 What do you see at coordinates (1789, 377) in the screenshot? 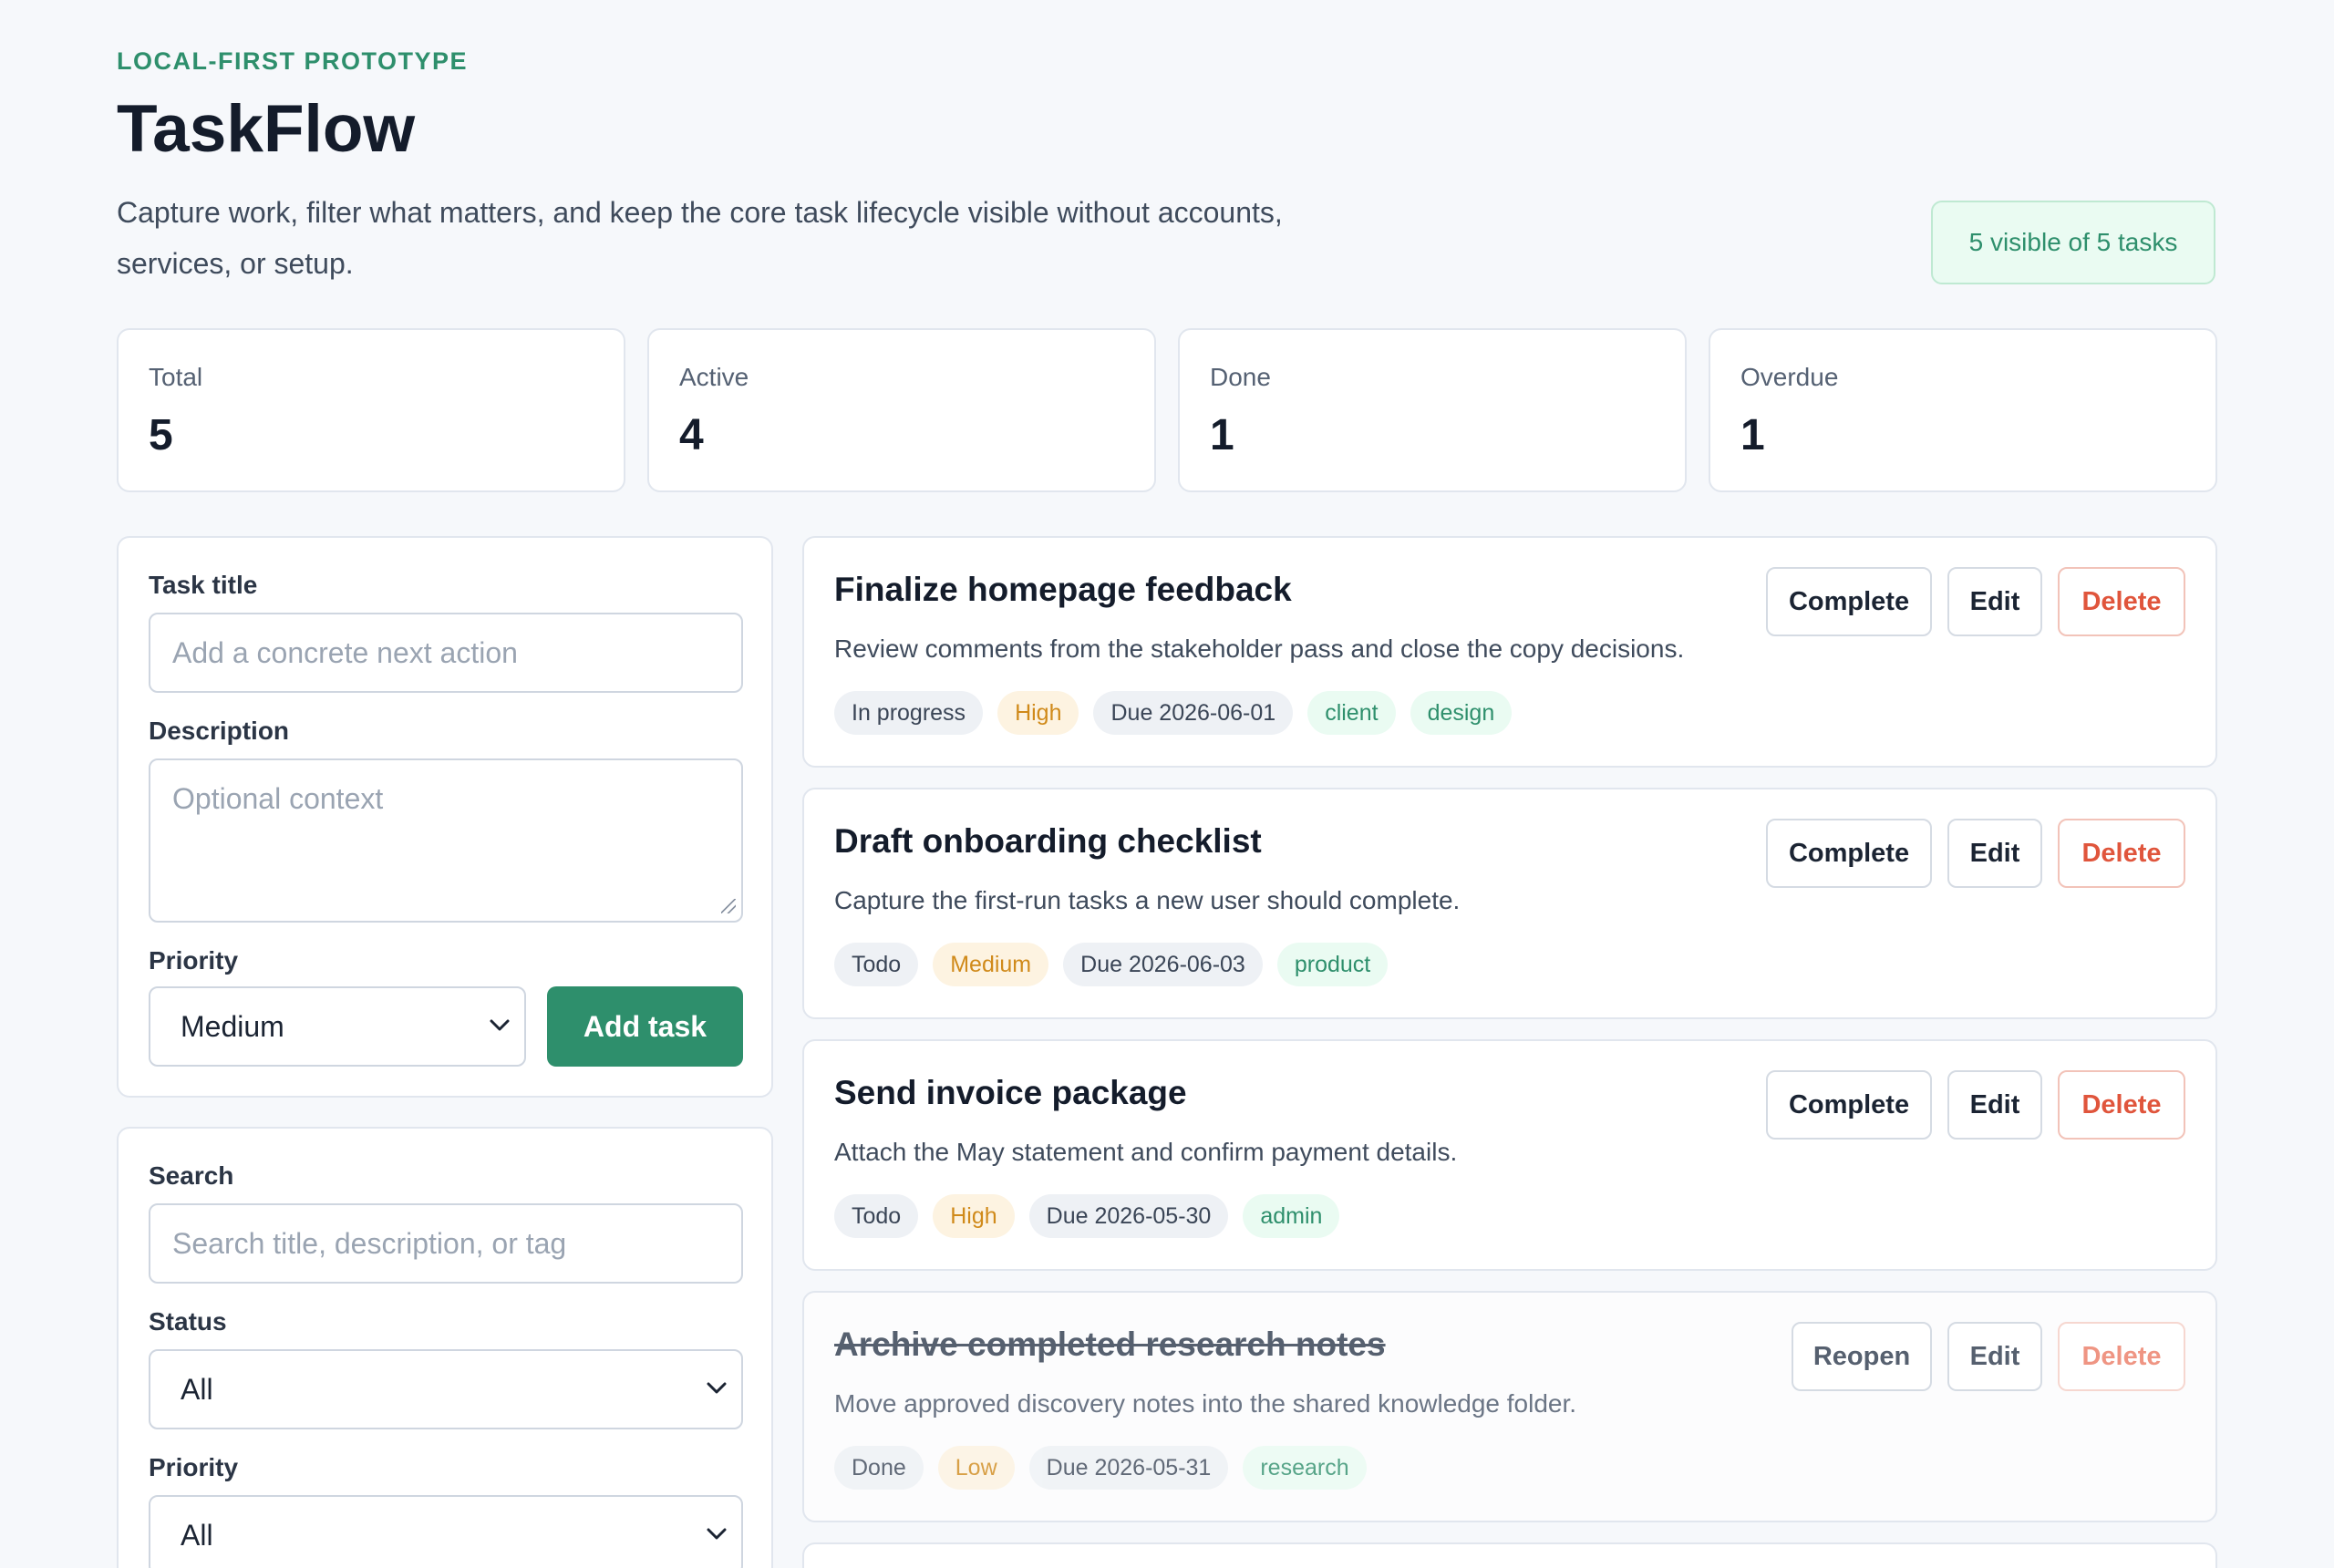
I see `stat-label: Overdue` at bounding box center [1789, 377].